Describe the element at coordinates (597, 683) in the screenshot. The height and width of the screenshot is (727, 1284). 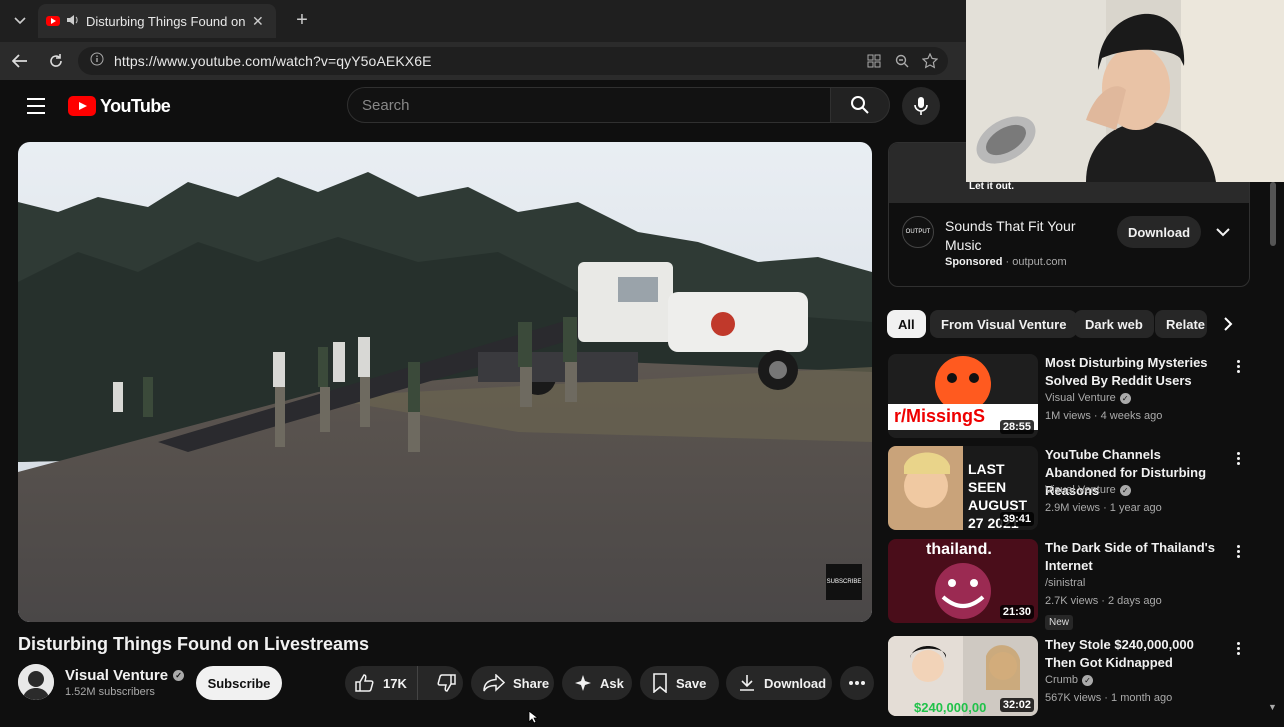
I see `ask-button: Ask` at that location.